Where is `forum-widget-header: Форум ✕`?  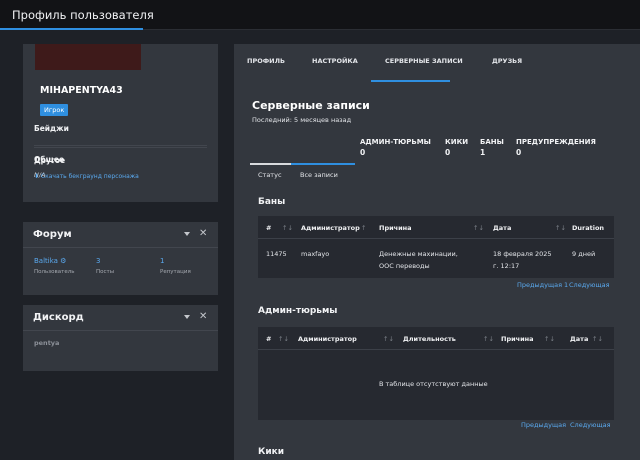
forum-widget-header: Форум ✕ is located at coordinates (120, 235).